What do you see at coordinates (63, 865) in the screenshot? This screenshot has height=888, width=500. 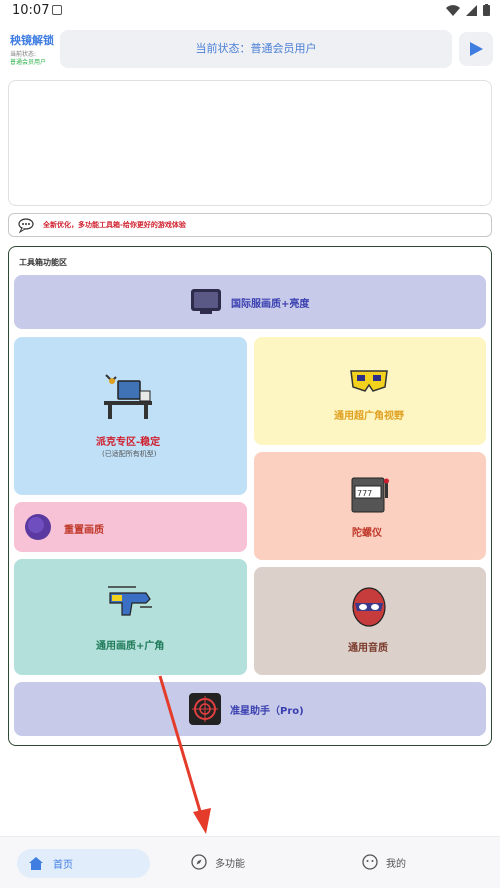 I see `nav-home-label: 首页` at bounding box center [63, 865].